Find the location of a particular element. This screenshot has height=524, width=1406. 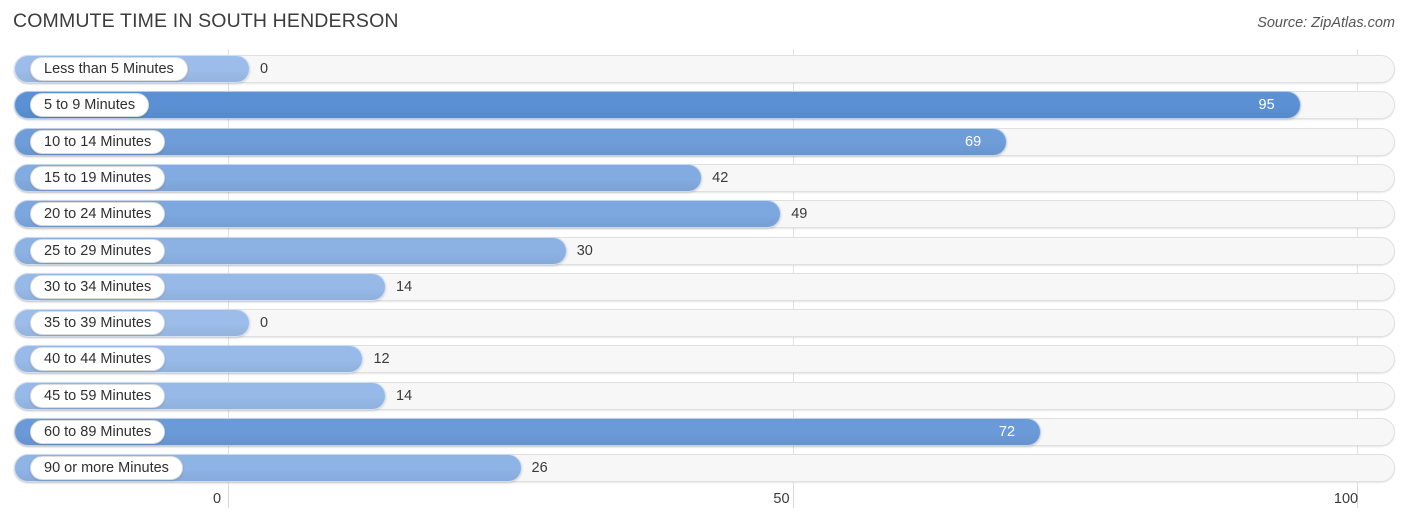

bar-value-label: 69 is located at coordinates (973, 141).